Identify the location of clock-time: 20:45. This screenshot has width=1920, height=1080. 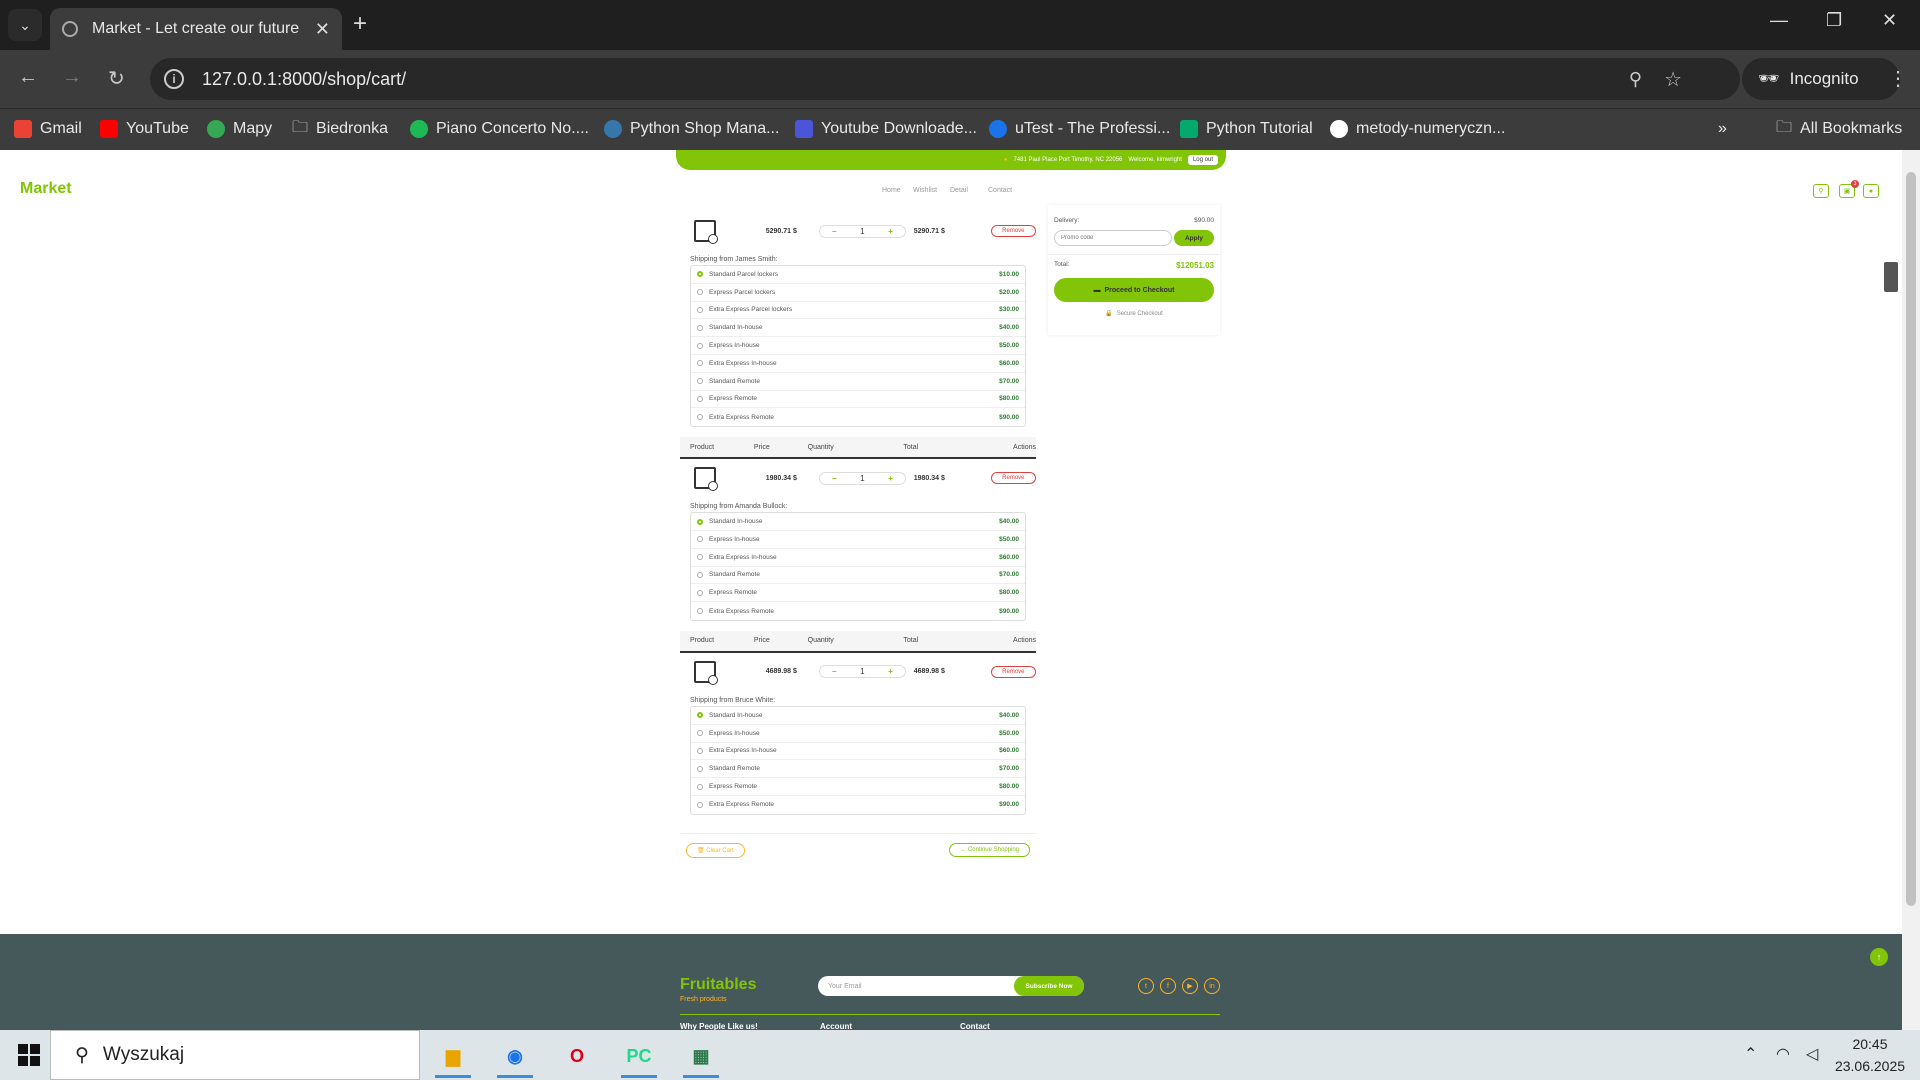
(1870, 1044).